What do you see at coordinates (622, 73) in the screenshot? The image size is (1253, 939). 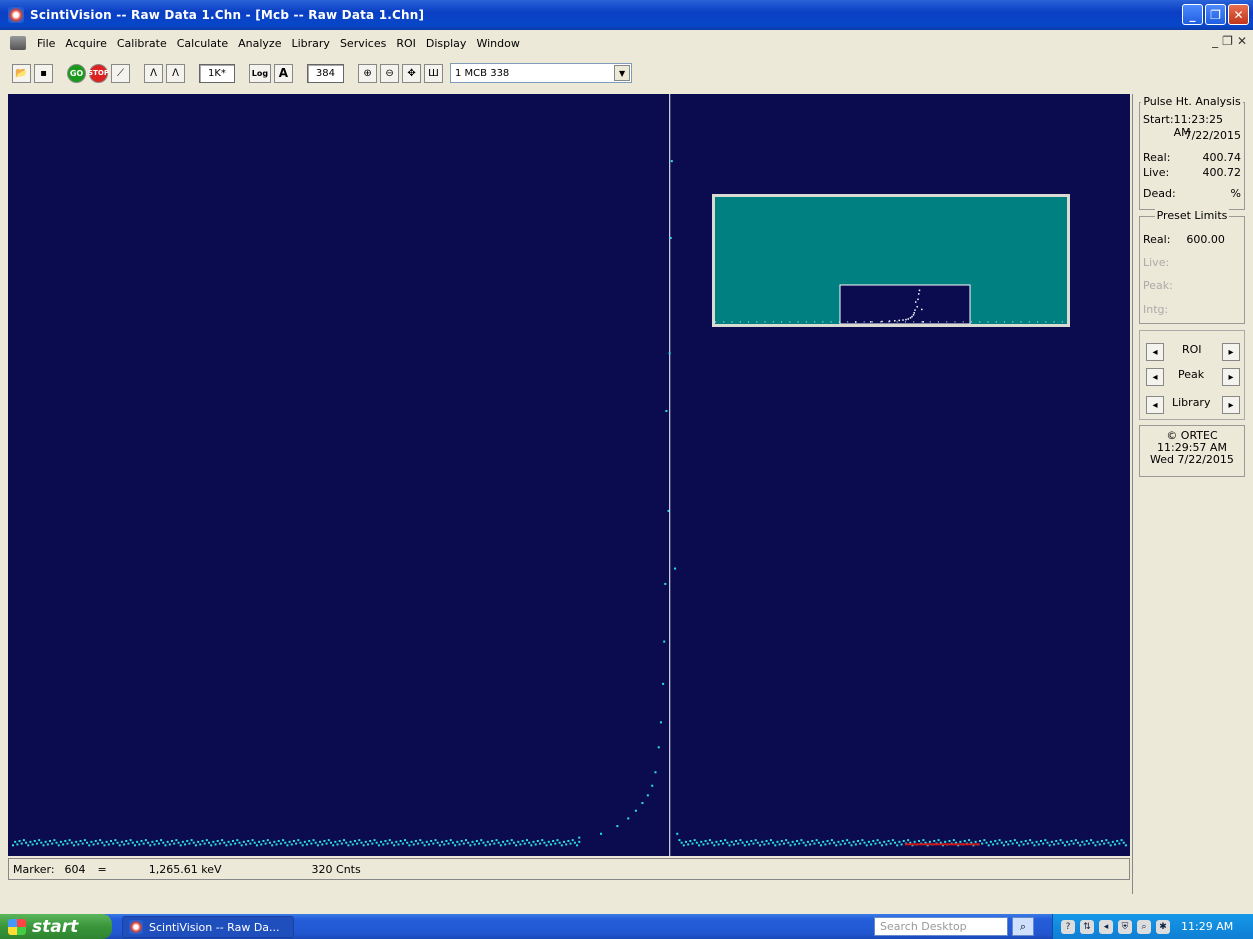 I see `chevron-down-icon: ▼` at bounding box center [622, 73].